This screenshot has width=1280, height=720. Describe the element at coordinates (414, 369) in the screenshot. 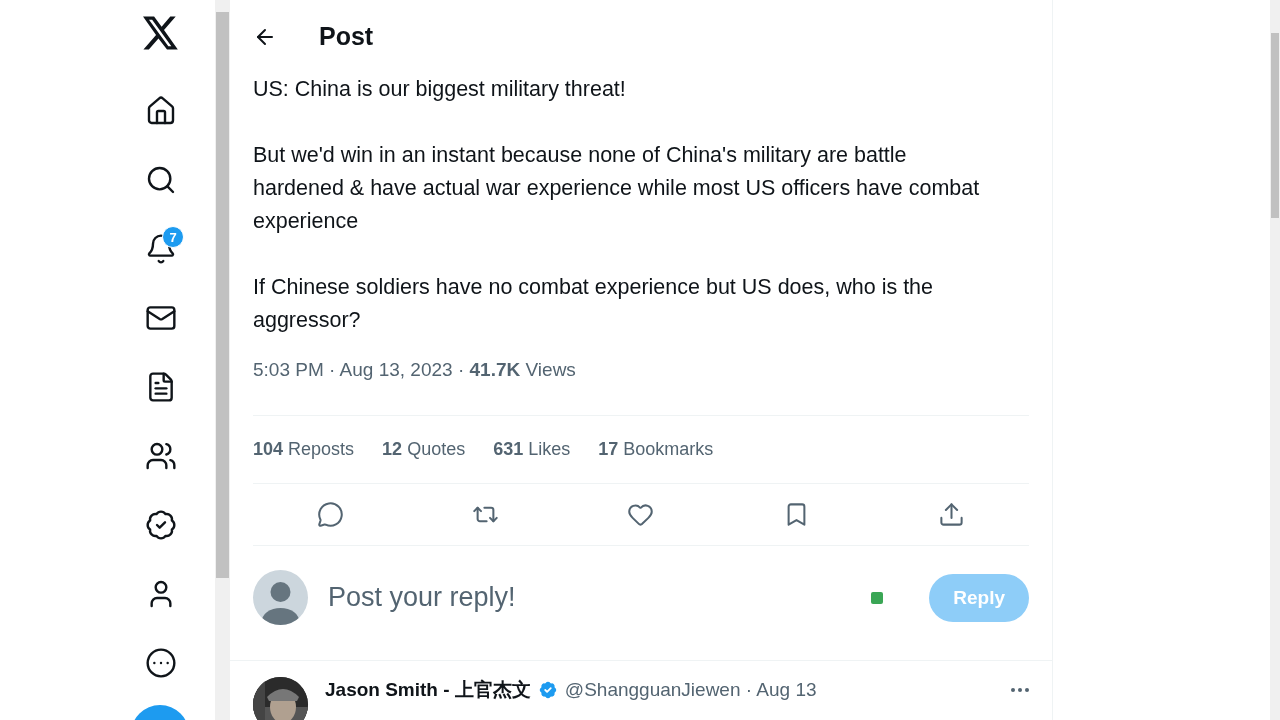

I see `post-meta: 5:03 PM · Aug 13, 2023 · 41.7K Views` at that location.